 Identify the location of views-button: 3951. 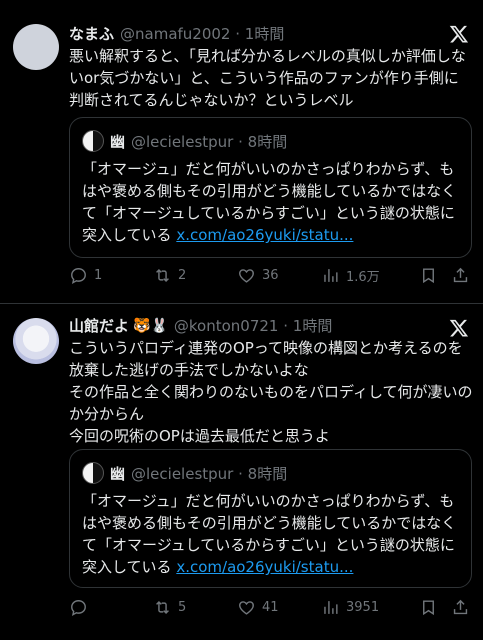
(350, 607).